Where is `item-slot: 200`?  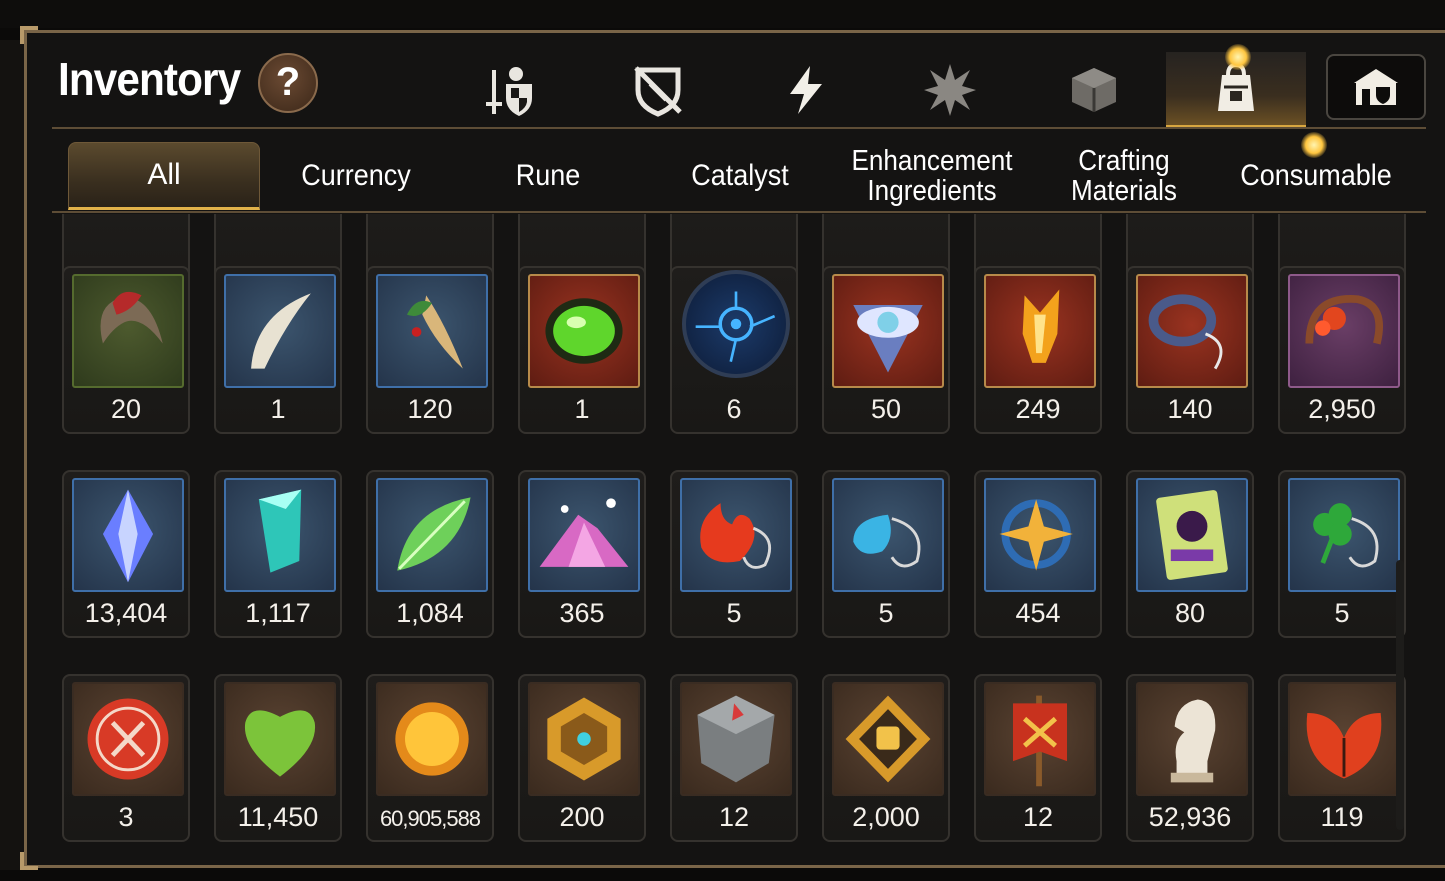
item-slot: 200 is located at coordinates (582, 758).